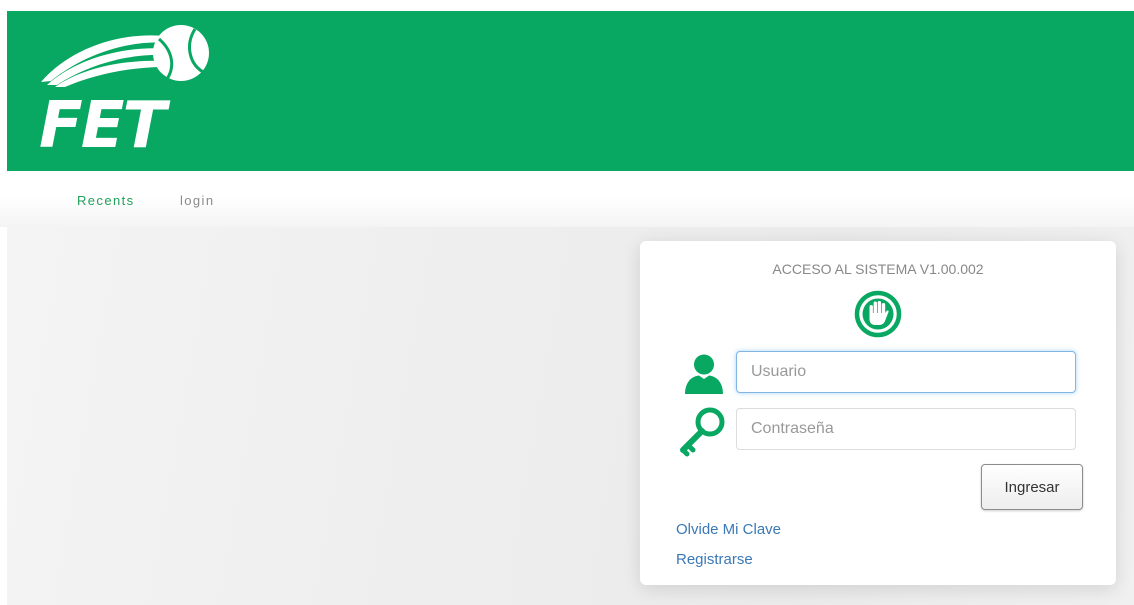 The image size is (1134, 605). What do you see at coordinates (906, 429) in the screenshot?
I see `password-input` at bounding box center [906, 429].